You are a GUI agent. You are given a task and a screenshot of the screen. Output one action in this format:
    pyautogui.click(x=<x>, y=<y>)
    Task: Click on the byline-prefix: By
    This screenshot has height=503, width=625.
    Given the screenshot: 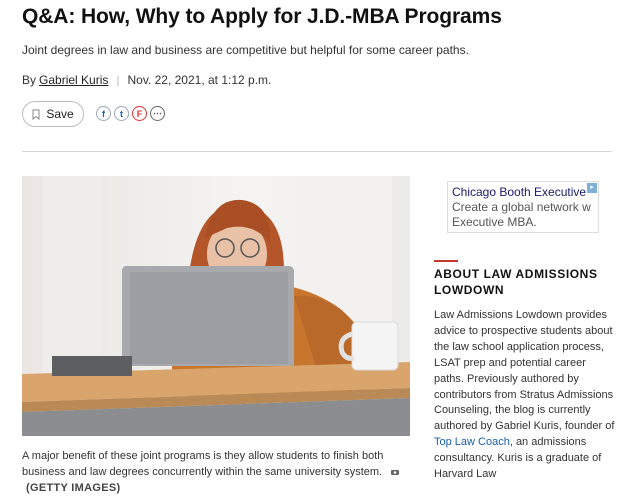 What is the action you would take?
    pyautogui.click(x=29, y=80)
    